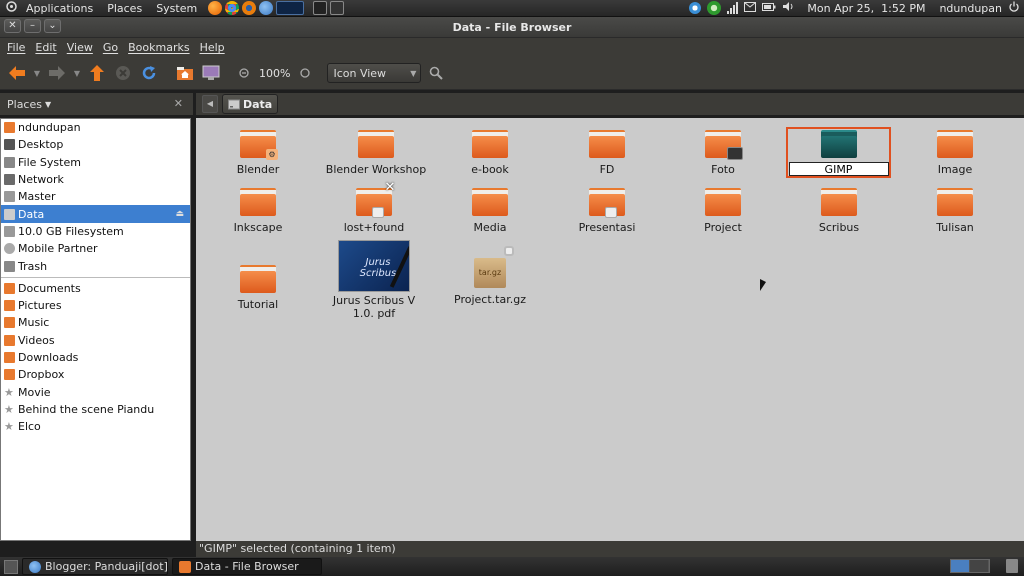 This screenshot has height=576, width=1024. I want to click on maximize-window-button: ⌄, so click(52, 26).